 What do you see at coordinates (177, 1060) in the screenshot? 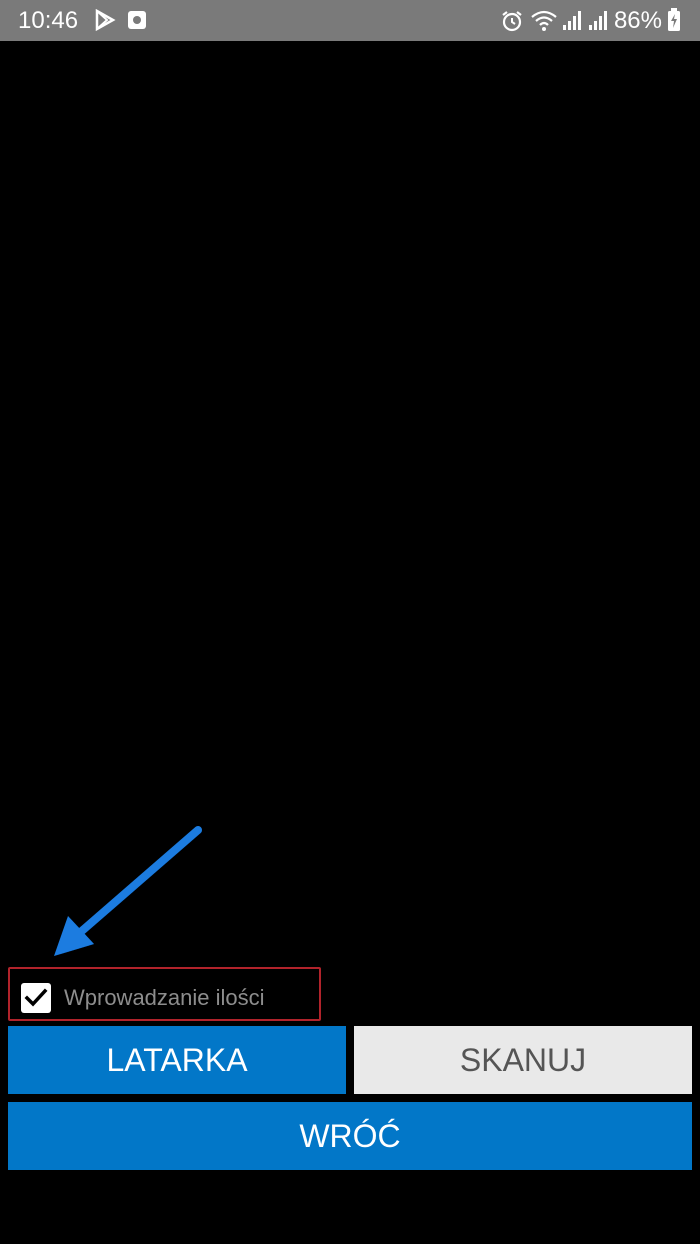
I see `flashlight-button: LATARKA` at bounding box center [177, 1060].